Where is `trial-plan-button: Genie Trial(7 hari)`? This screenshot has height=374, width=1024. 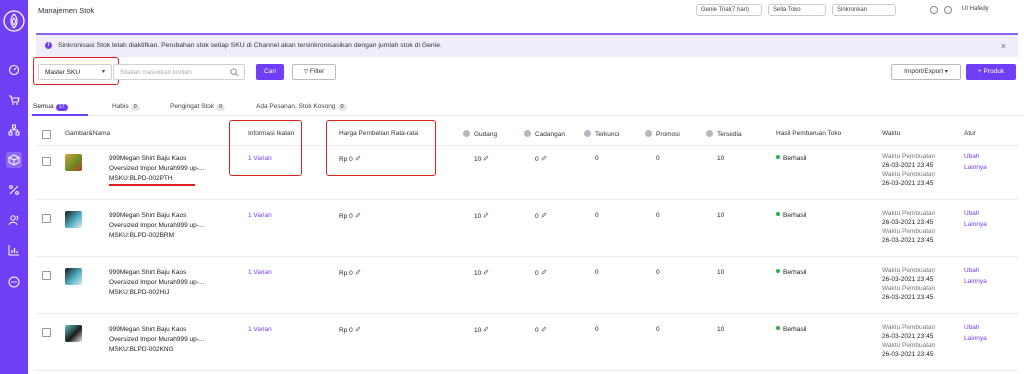
trial-plan-button: Genie Trial(7 hari) is located at coordinates (729, 10).